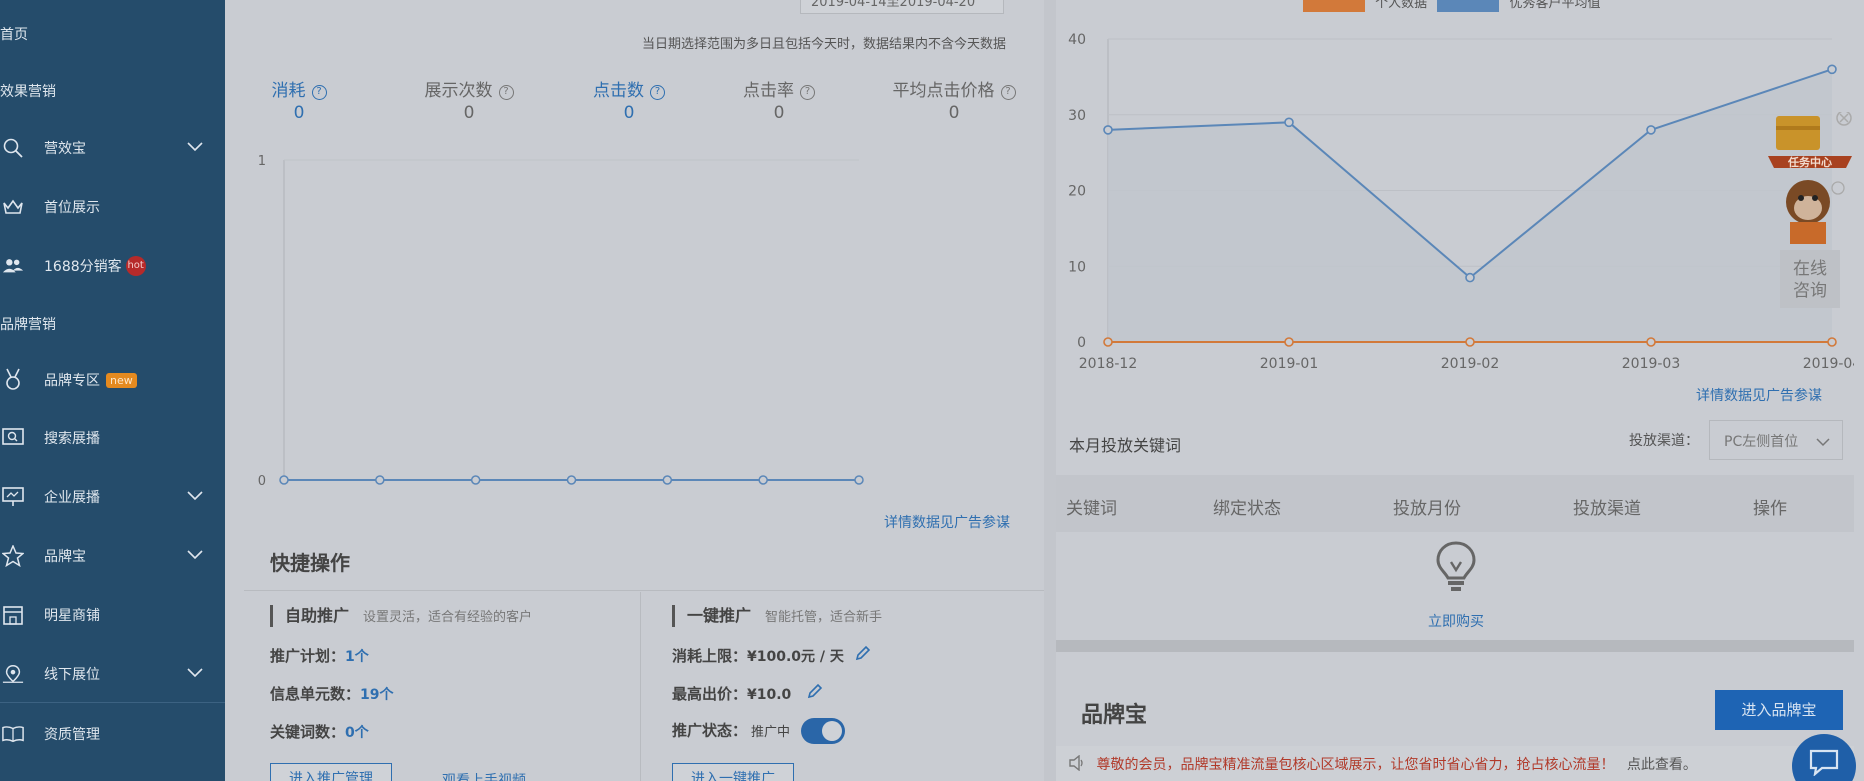 Image resolution: width=1864 pixels, height=781 pixels. Describe the element at coordinates (1779, 710) in the screenshot. I see `enter-brand-bao-button: 进入品牌宝` at that location.